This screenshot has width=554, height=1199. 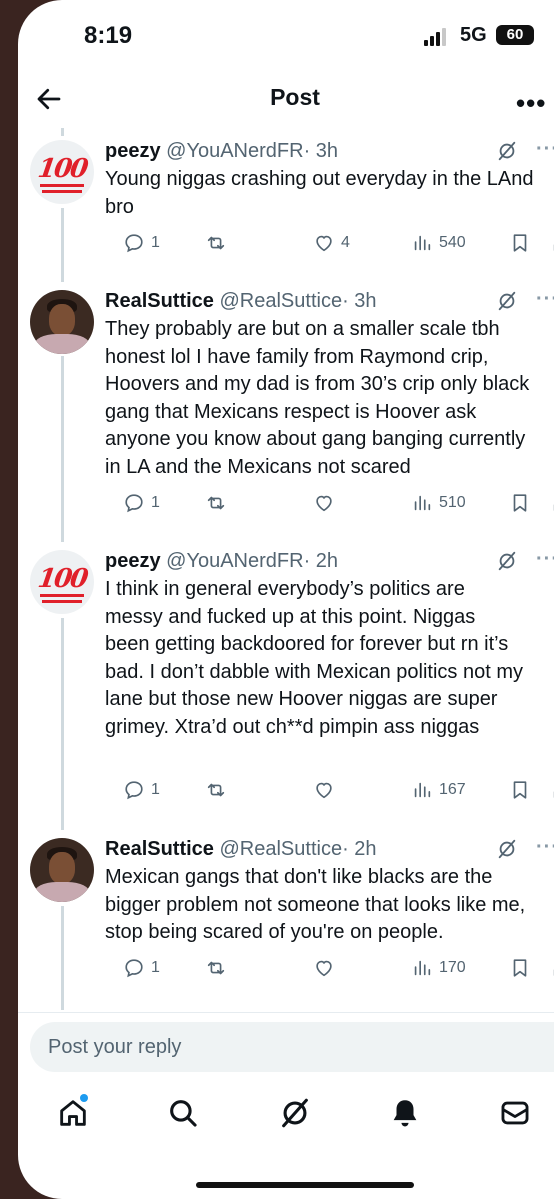 I want to click on tweet-actions: 1 170, so click(x=329, y=968).